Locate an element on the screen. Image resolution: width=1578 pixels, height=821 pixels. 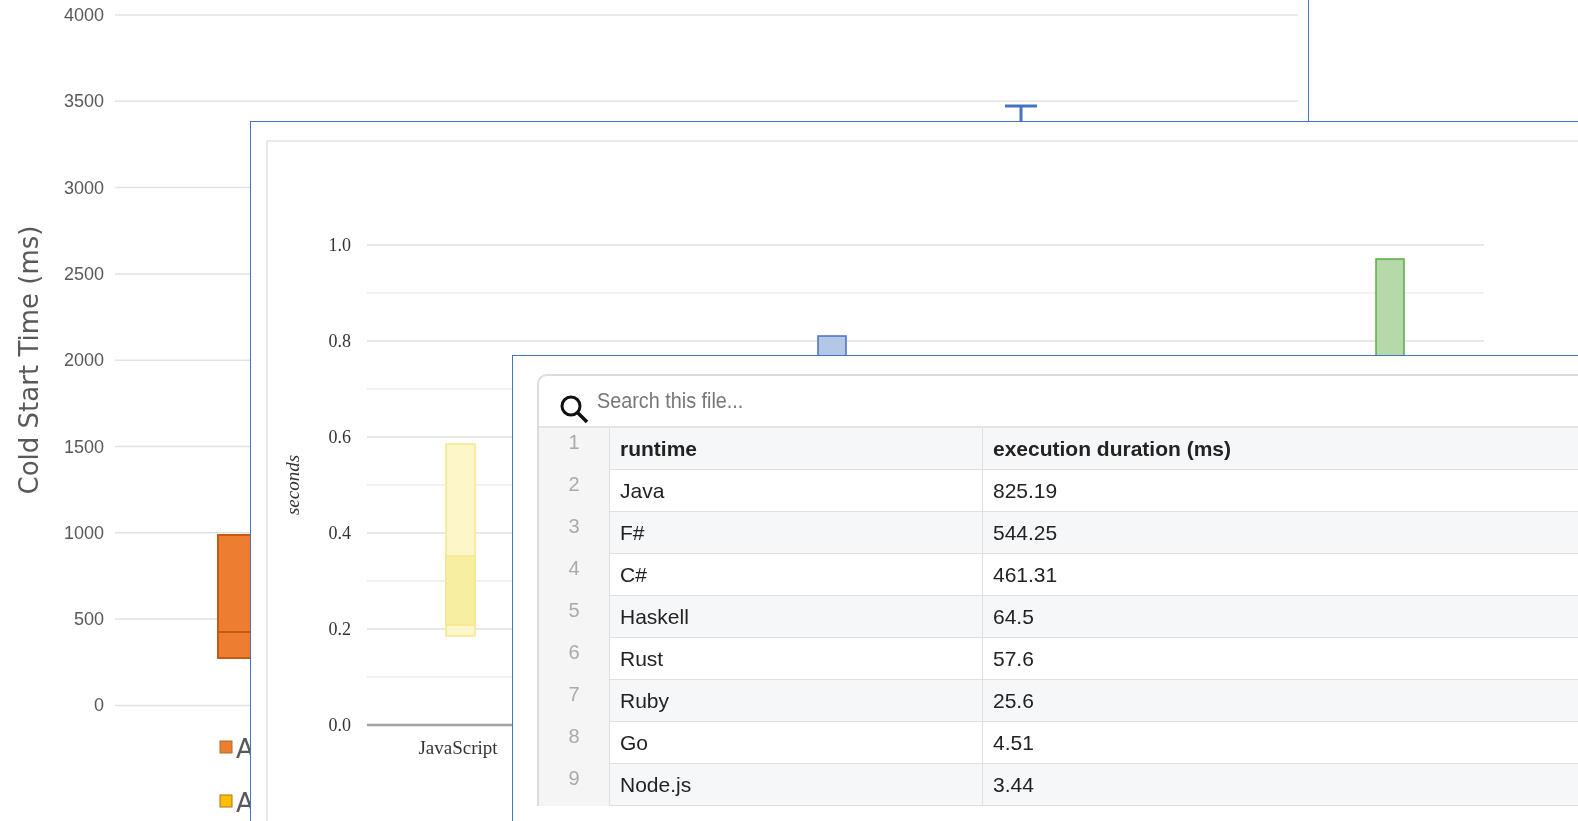
axis-tick-label: 0.6 is located at coordinates (339, 437).